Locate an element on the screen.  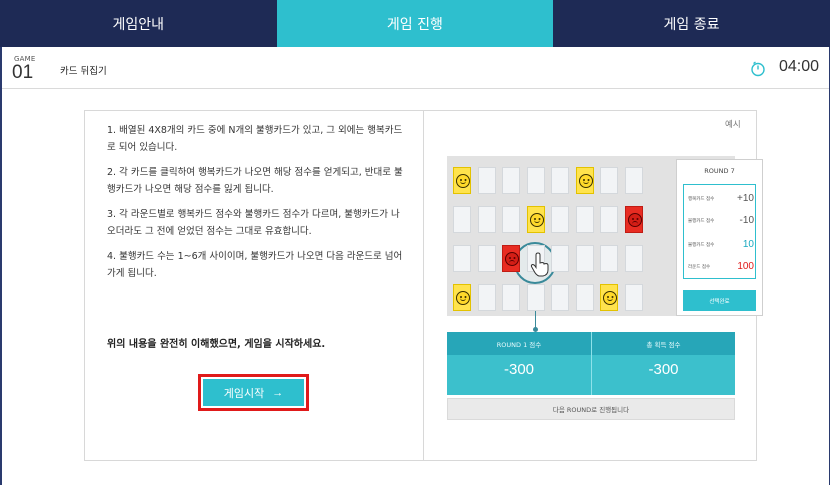
game-header: GAME 01 카드 뒤집기 04:00 is located at coordinates (415, 68).